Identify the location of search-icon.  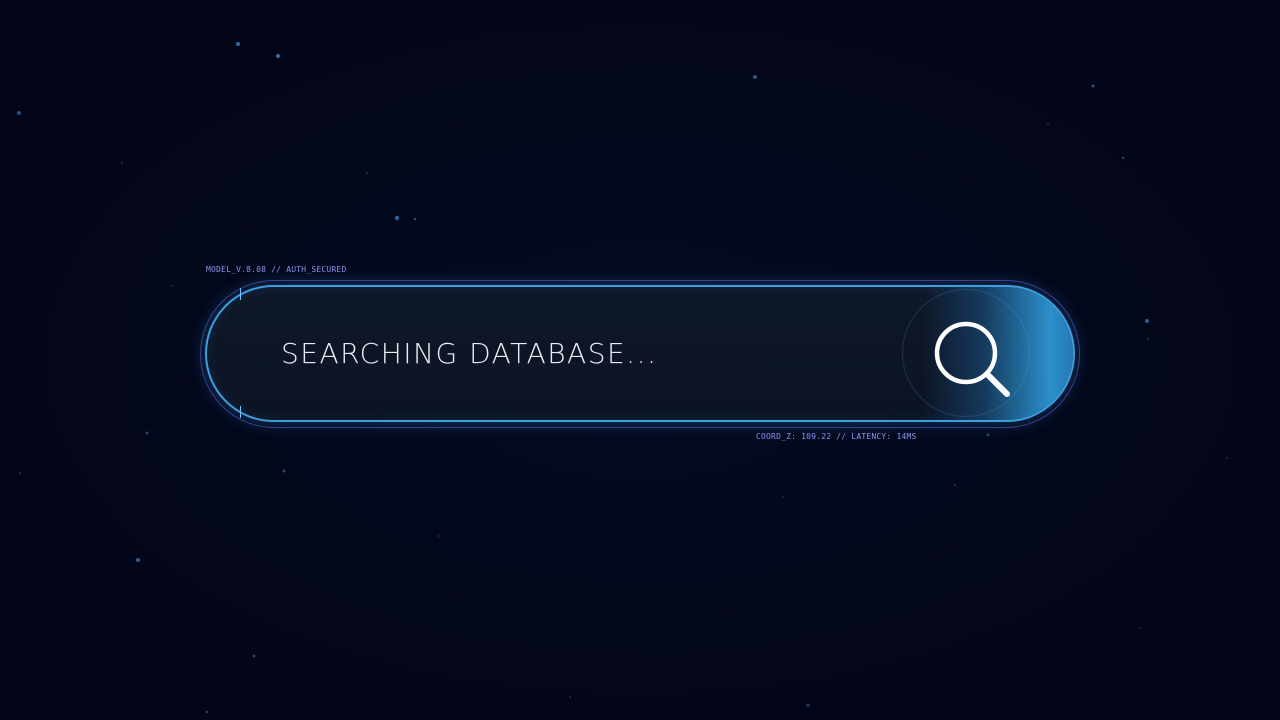
(972, 359).